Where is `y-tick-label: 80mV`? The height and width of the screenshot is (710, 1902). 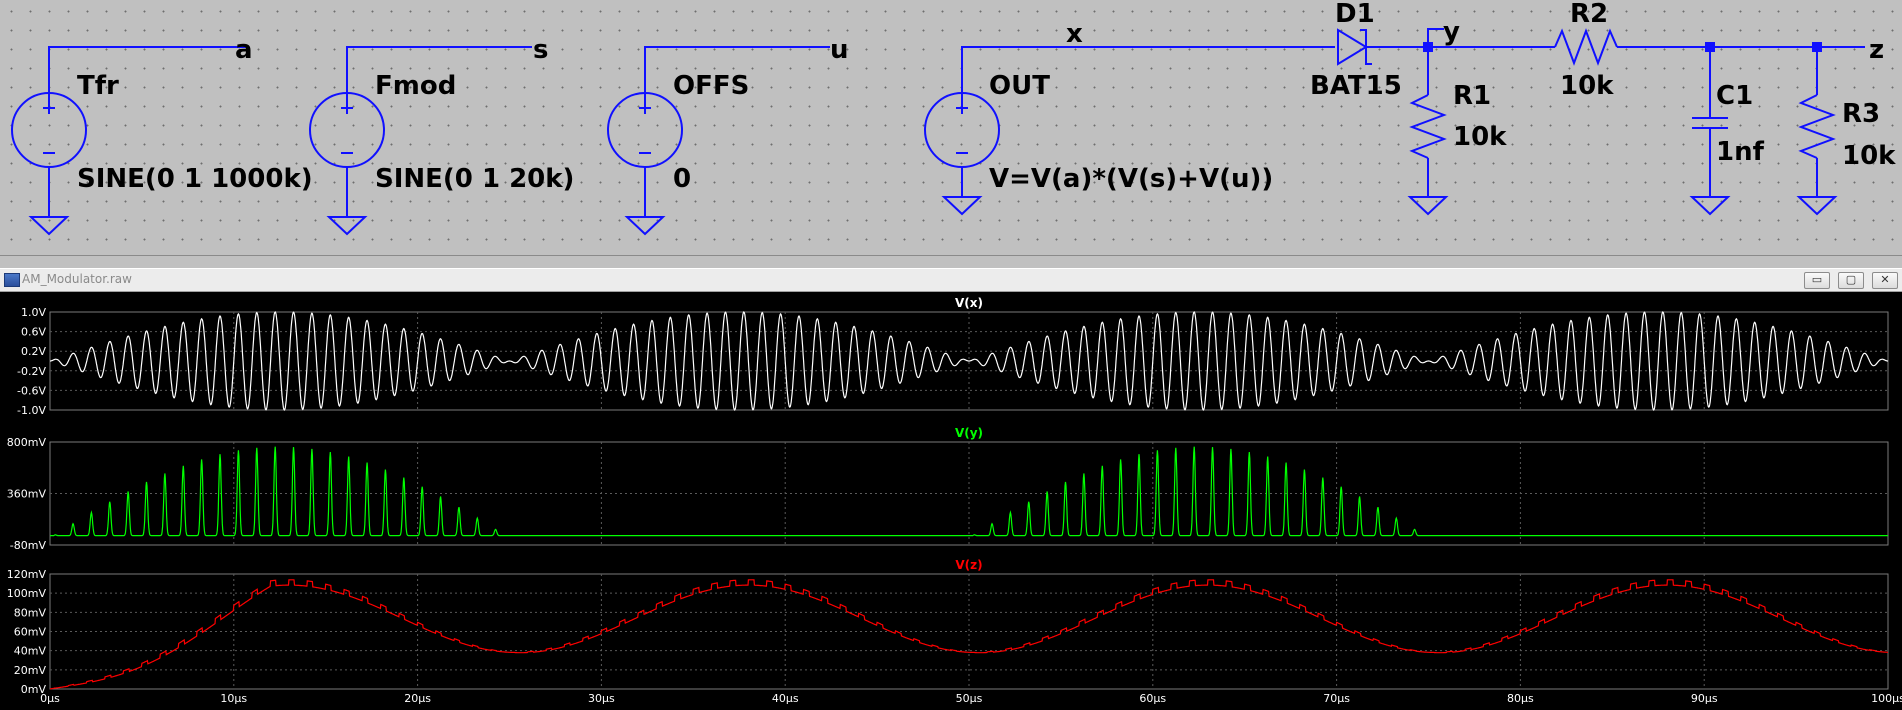
y-tick-label: 80mV is located at coordinates (30, 612).